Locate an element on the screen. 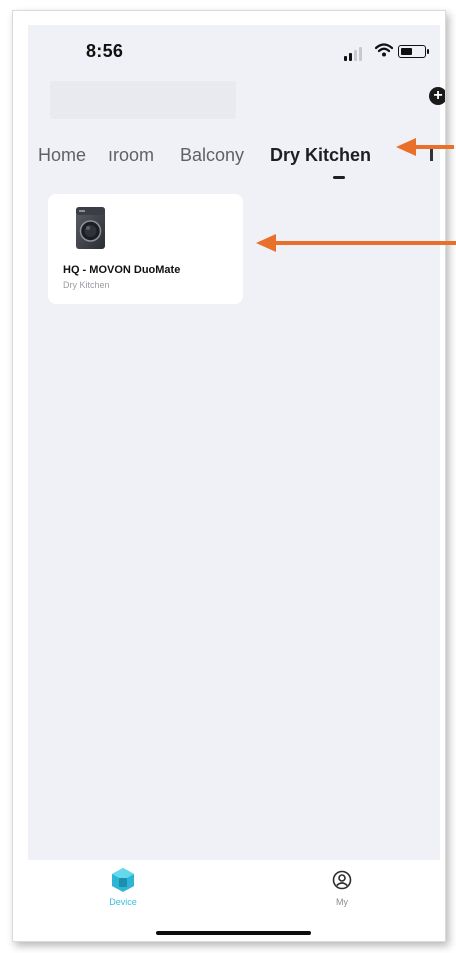  my-tab-label: My is located at coordinates (342, 902).